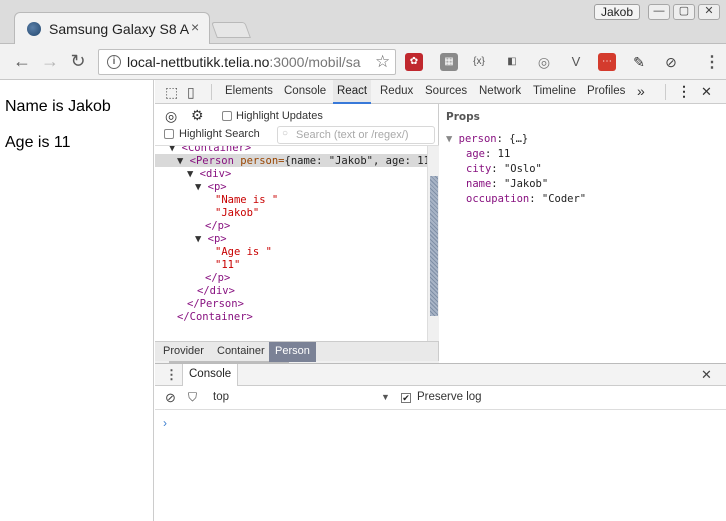 The height and width of the screenshot is (521, 726). Describe the element at coordinates (617, 12) in the screenshot. I see `profile-button: Jakob` at that location.